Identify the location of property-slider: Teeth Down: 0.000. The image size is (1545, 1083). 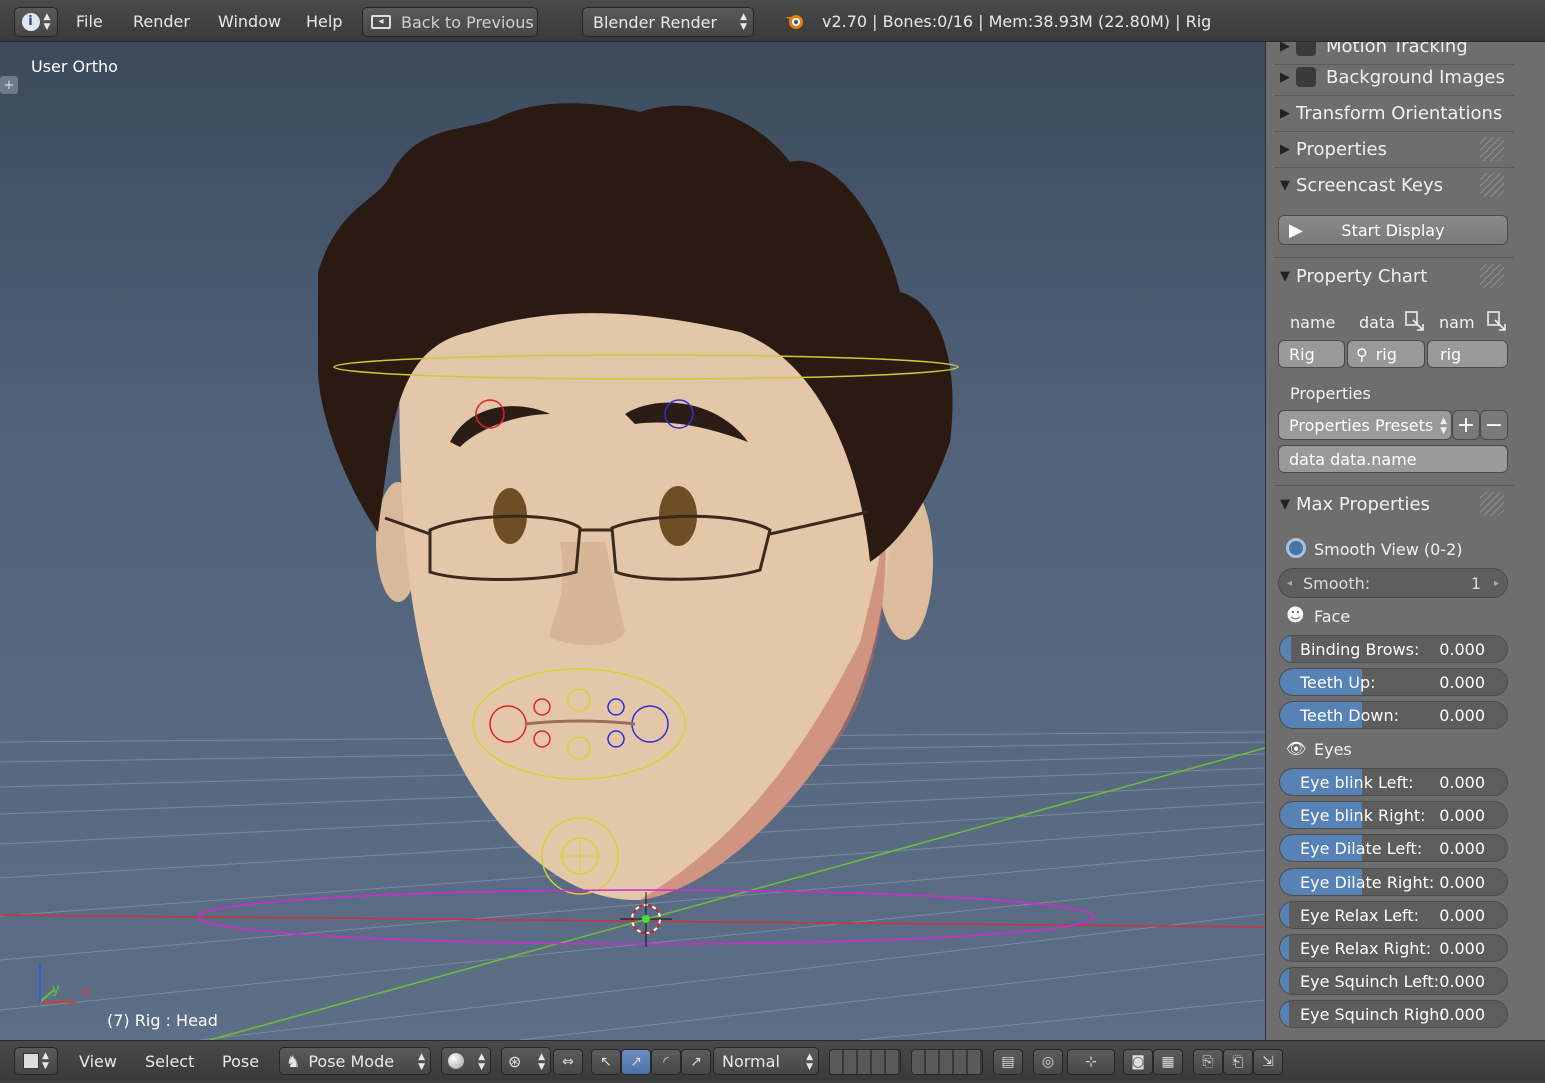
(1393, 715).